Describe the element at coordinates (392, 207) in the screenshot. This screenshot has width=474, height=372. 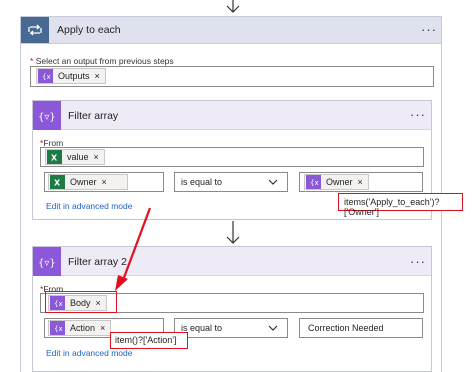
I see `annotation-text: items('Apply_to_each')?['Owner']` at that location.